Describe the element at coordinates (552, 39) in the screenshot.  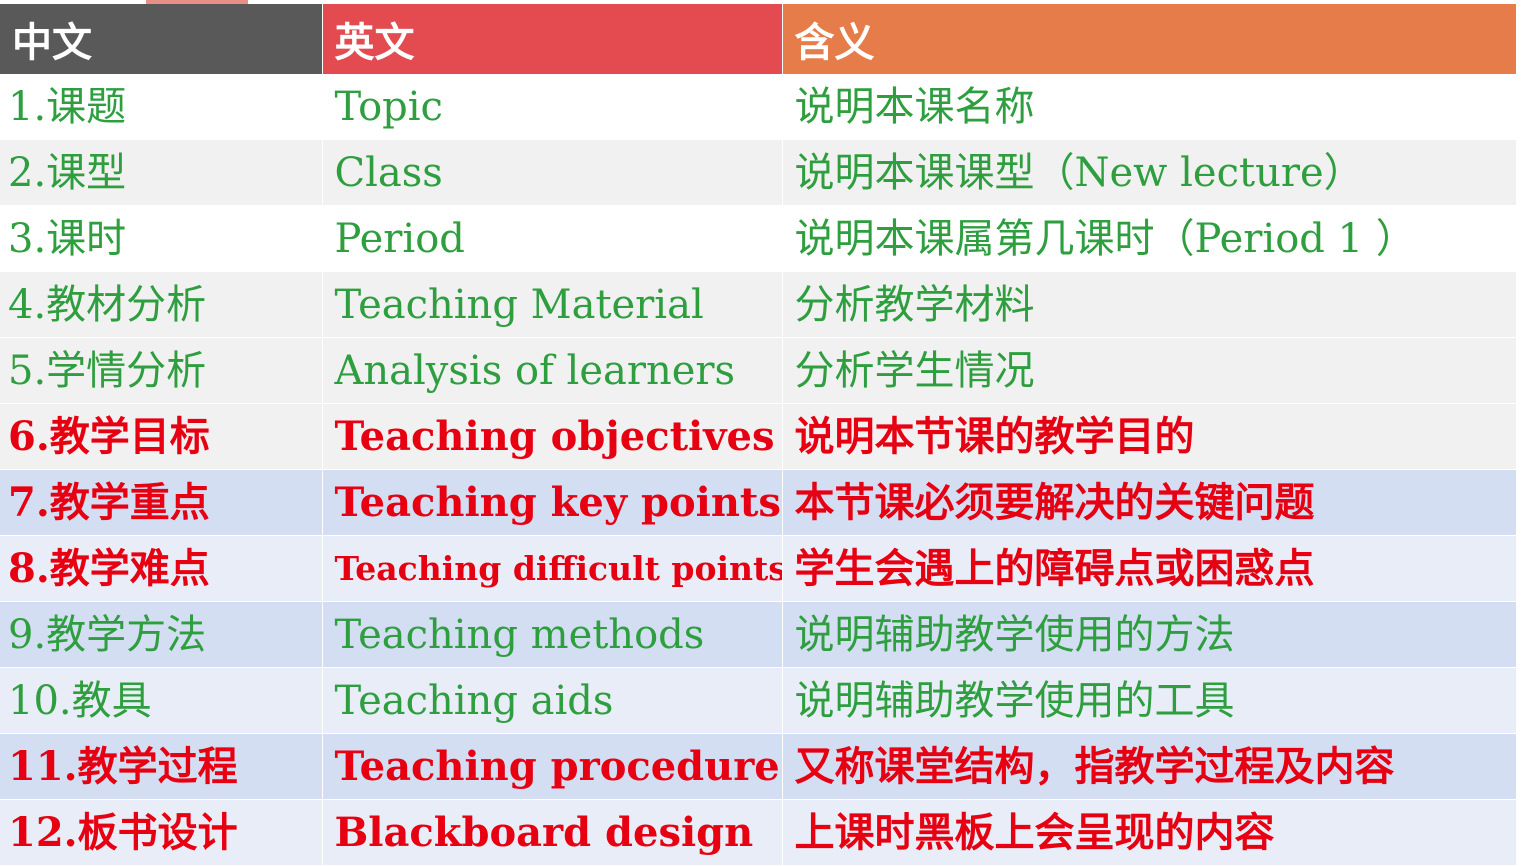
I see `header-english: 英文` at that location.